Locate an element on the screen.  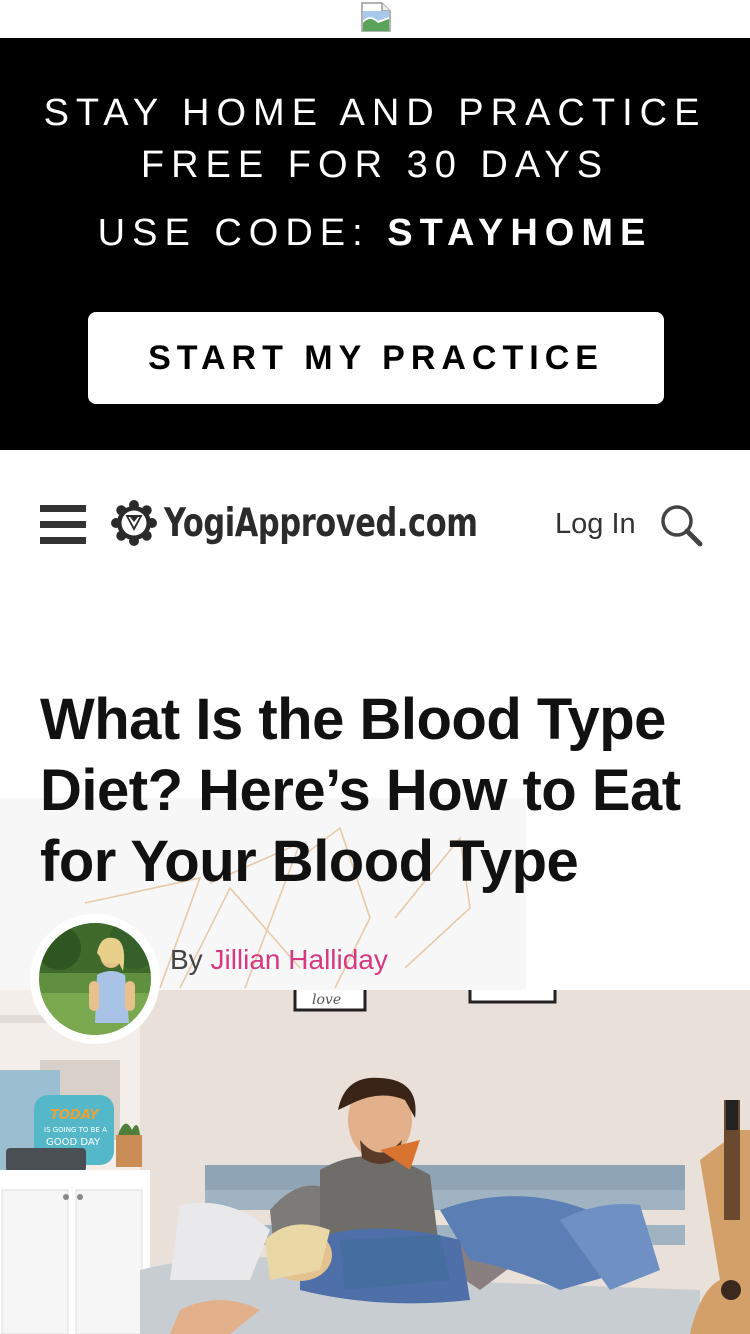
site-logo: YogiApproved.com is located at coordinates (338, 523).